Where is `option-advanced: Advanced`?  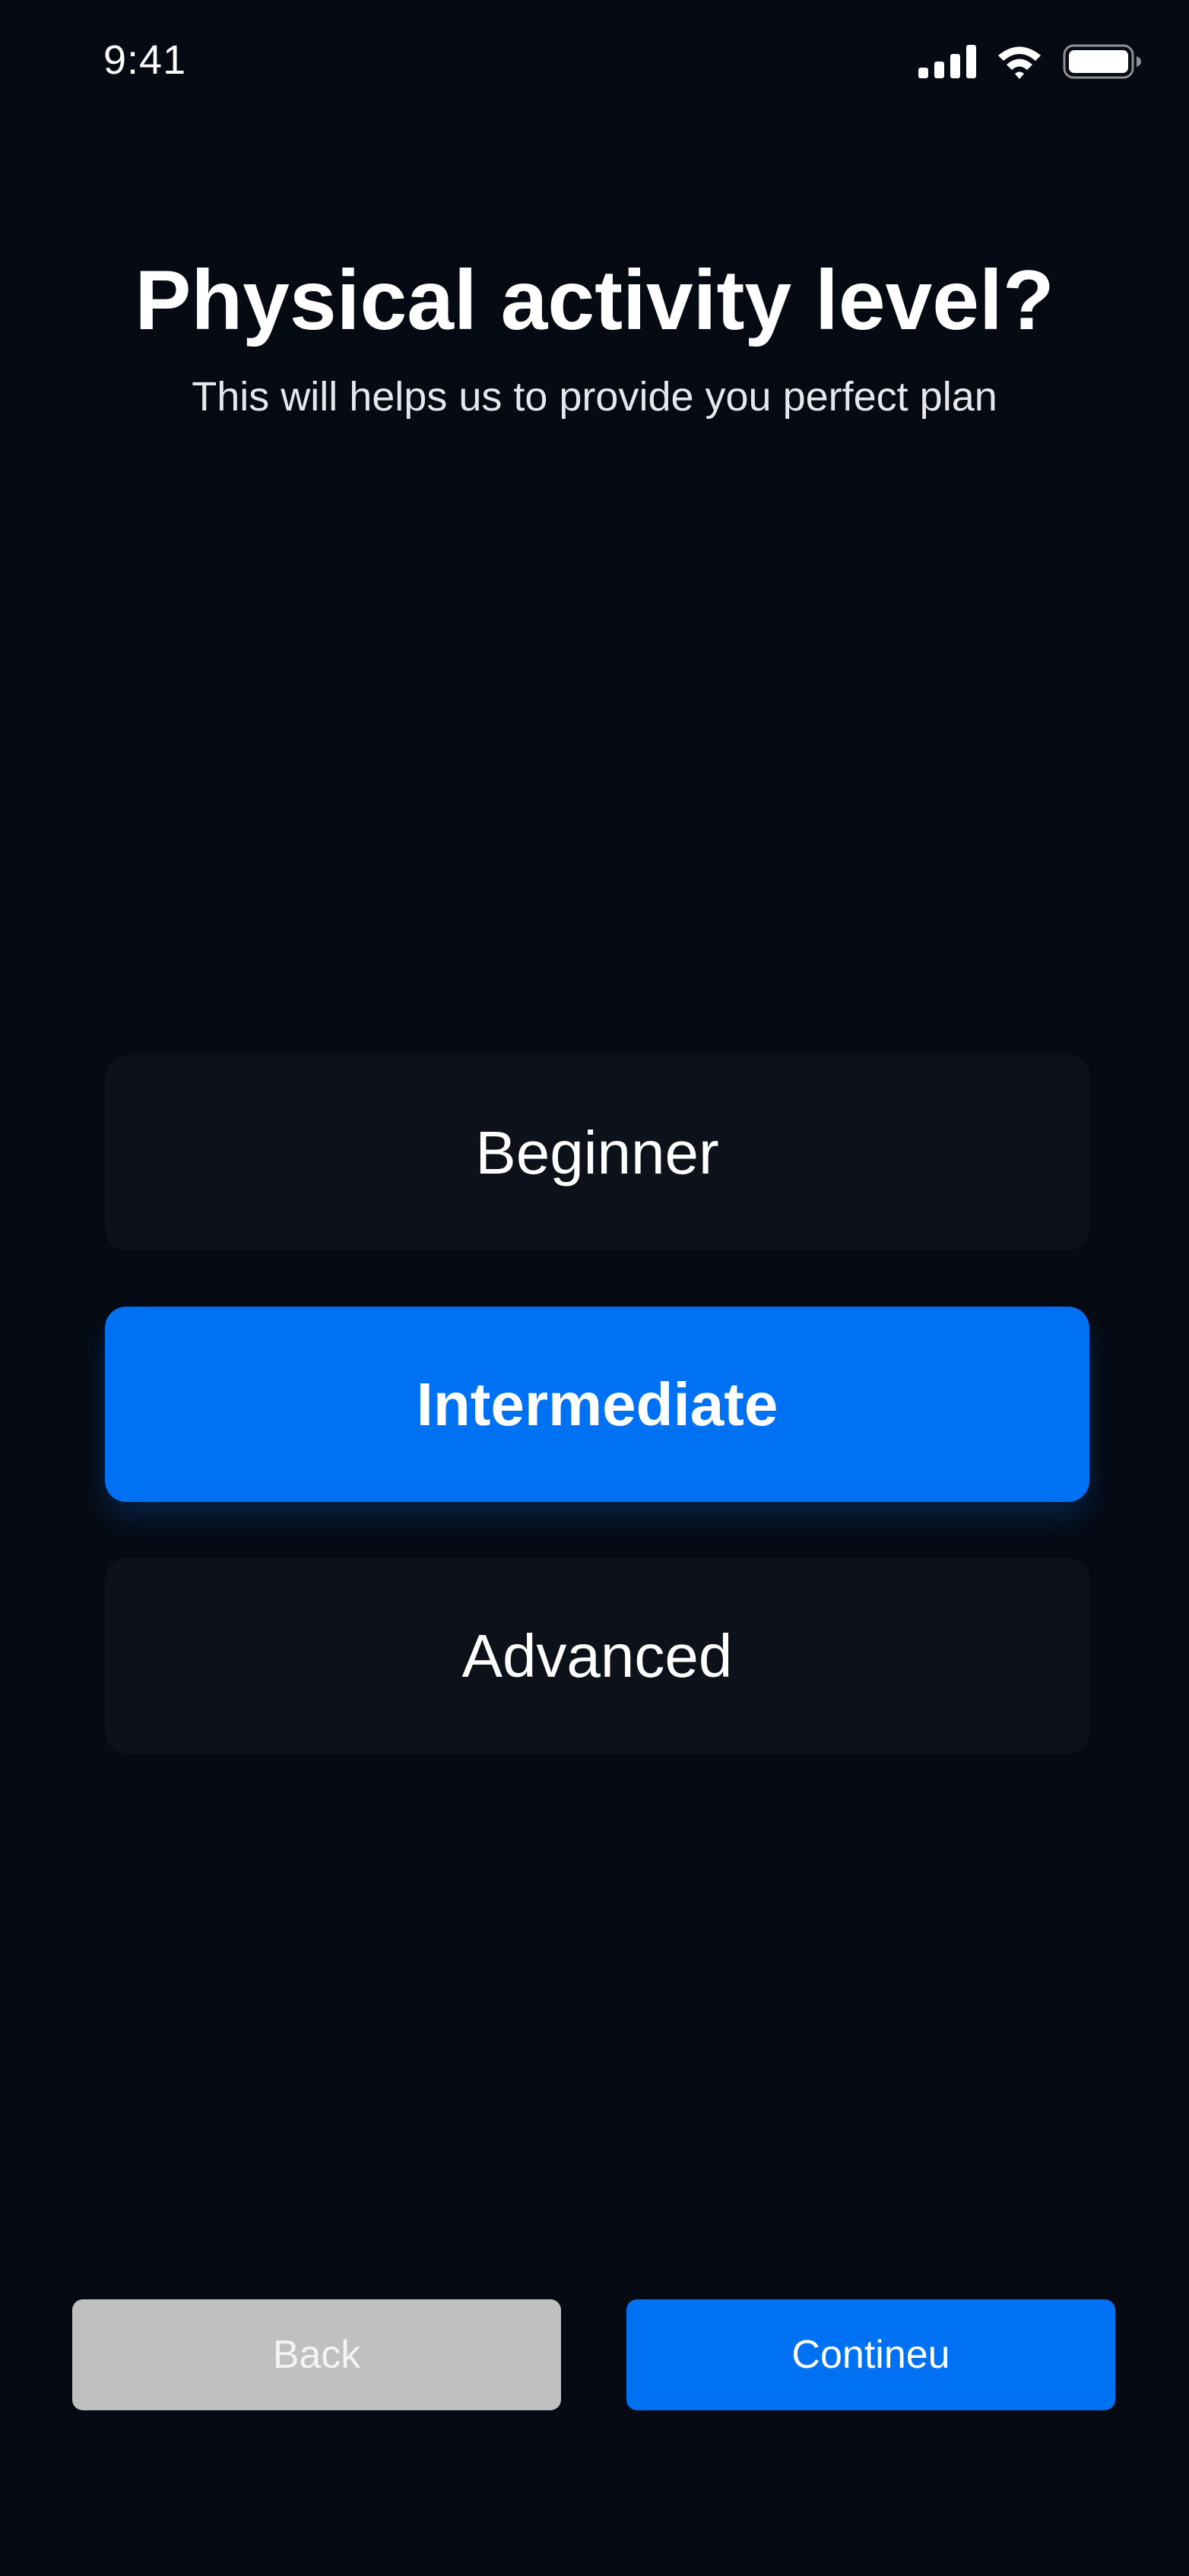 option-advanced: Advanced is located at coordinates (597, 1656).